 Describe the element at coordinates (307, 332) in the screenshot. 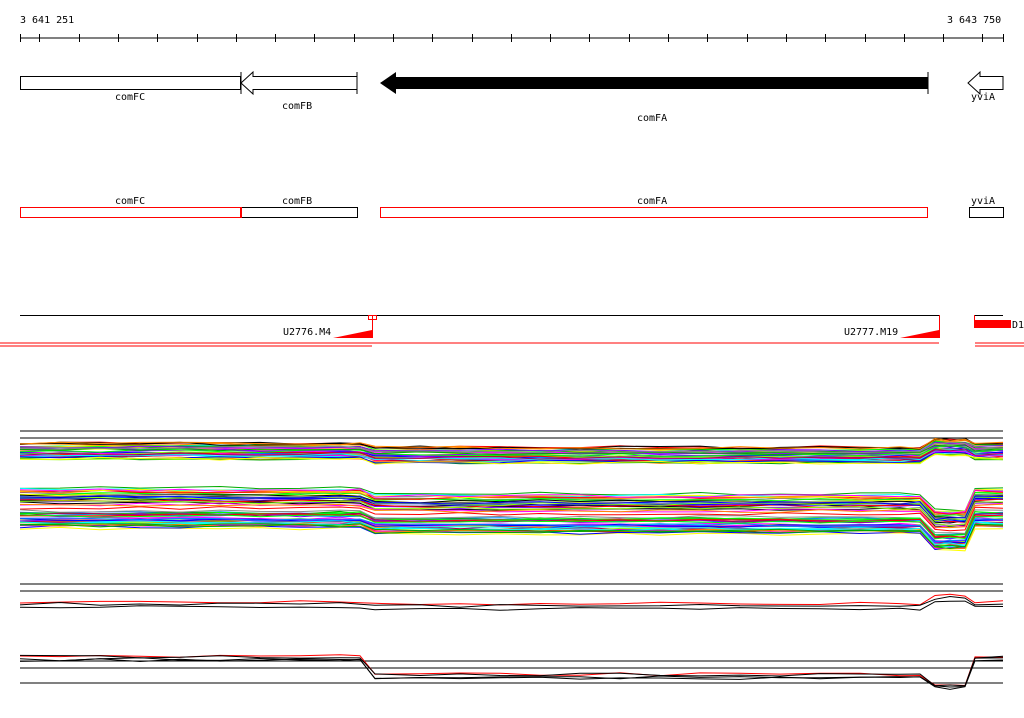

I see `tu-label: U2776.M4` at that location.